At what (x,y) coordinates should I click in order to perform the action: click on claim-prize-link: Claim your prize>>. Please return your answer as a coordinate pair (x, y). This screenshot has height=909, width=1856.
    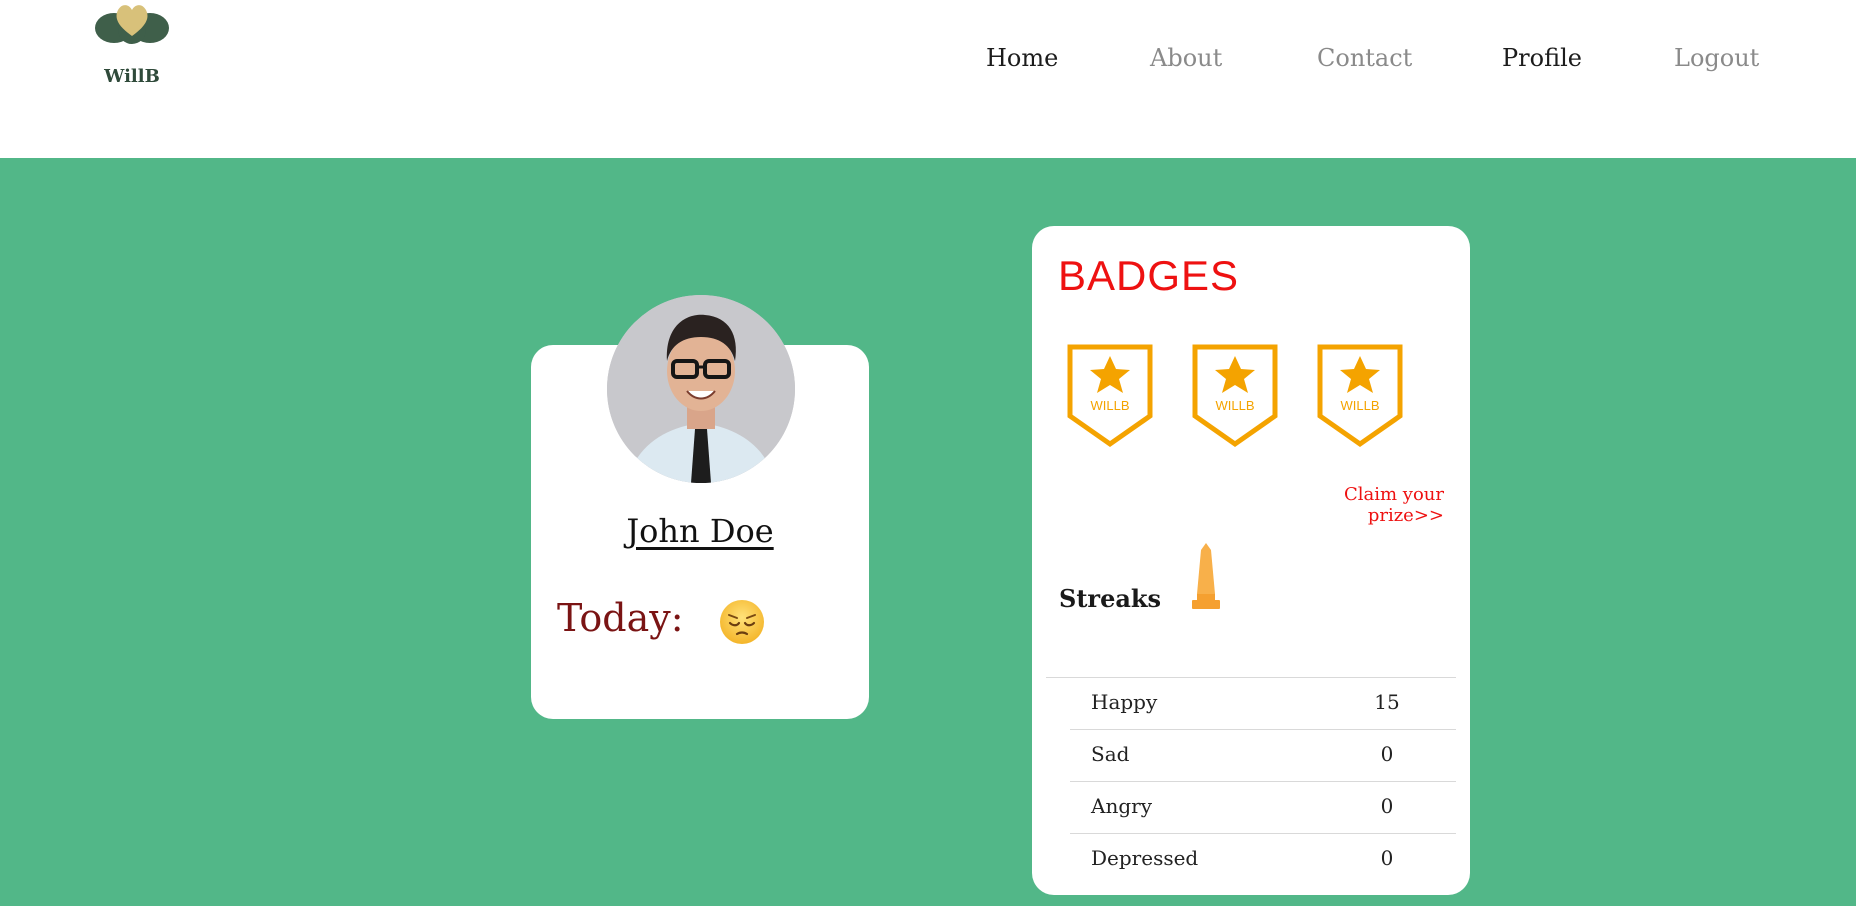
    Looking at the image, I should click on (1362, 505).